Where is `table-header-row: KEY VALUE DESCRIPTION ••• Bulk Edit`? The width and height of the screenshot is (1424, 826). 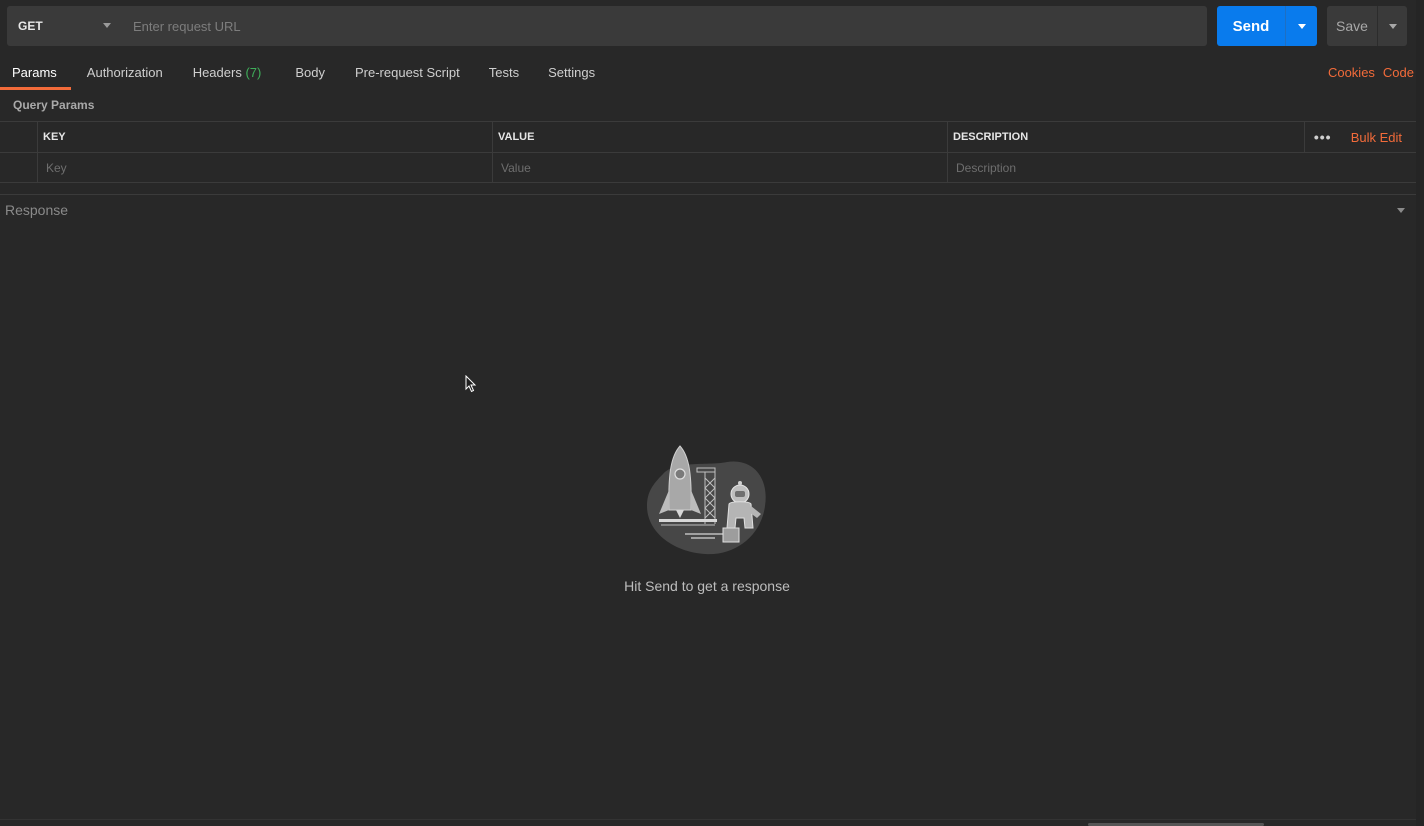 table-header-row: KEY VALUE DESCRIPTION ••• Bulk Edit is located at coordinates (708, 136).